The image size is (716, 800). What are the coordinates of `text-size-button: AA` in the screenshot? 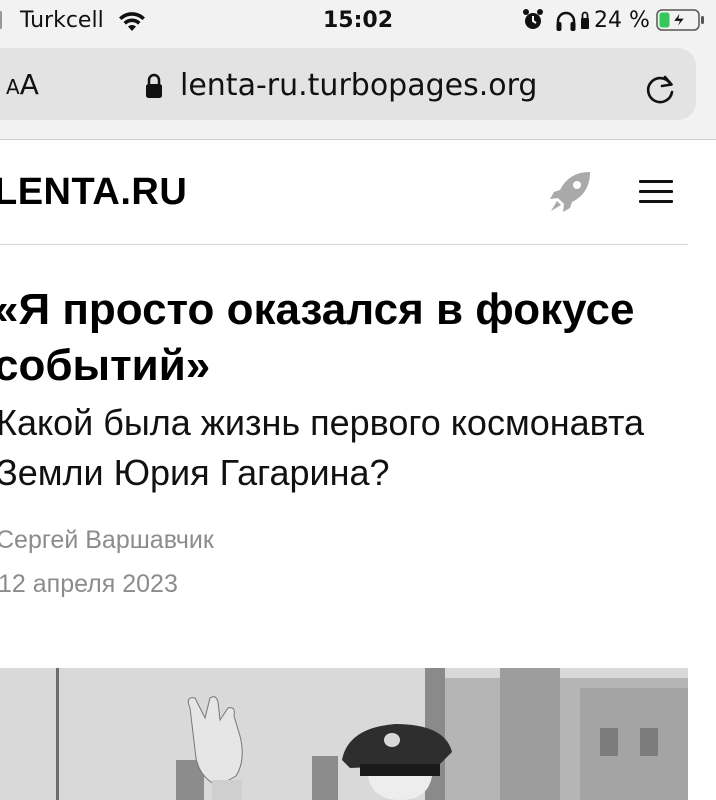 It's located at (22, 84).